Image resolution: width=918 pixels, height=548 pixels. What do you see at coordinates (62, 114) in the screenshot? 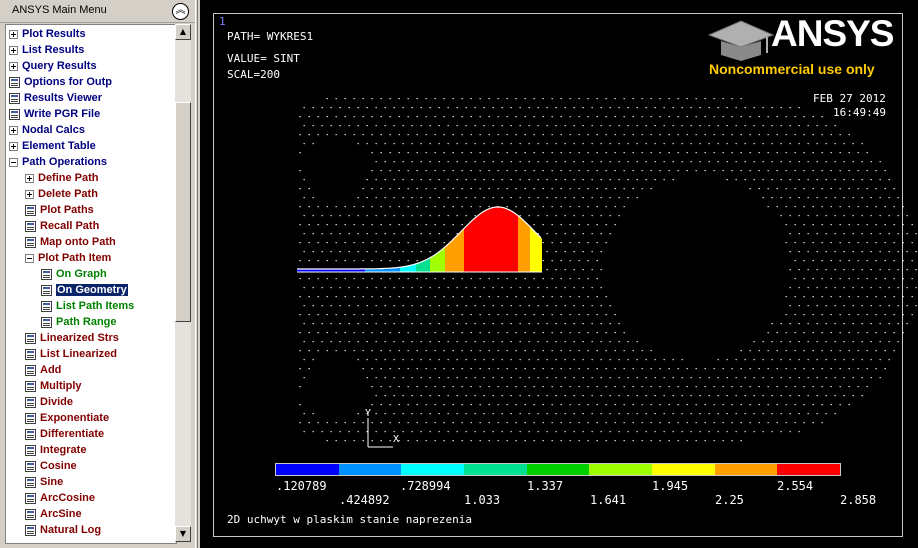
I see `menu-item-label: Write PGR File` at bounding box center [62, 114].